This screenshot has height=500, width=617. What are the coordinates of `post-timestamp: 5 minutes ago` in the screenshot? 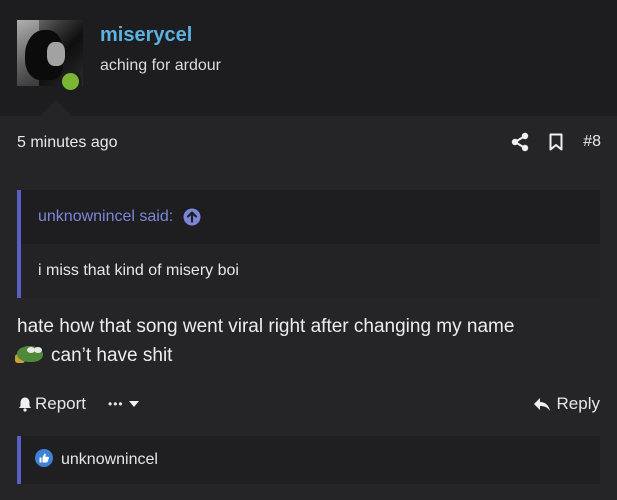 It's located at (67, 143).